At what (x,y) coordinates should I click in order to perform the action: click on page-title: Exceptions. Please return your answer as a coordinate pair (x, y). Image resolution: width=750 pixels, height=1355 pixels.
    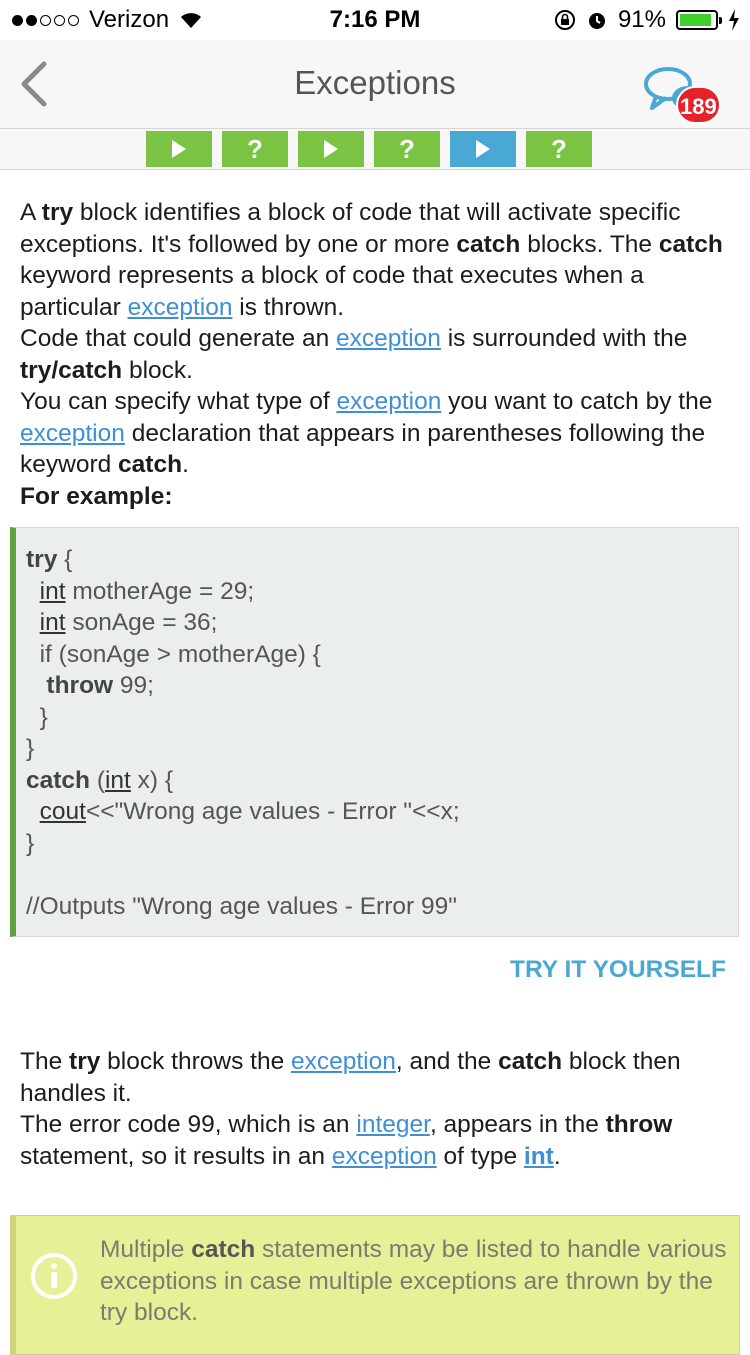
    Looking at the image, I should click on (375, 82).